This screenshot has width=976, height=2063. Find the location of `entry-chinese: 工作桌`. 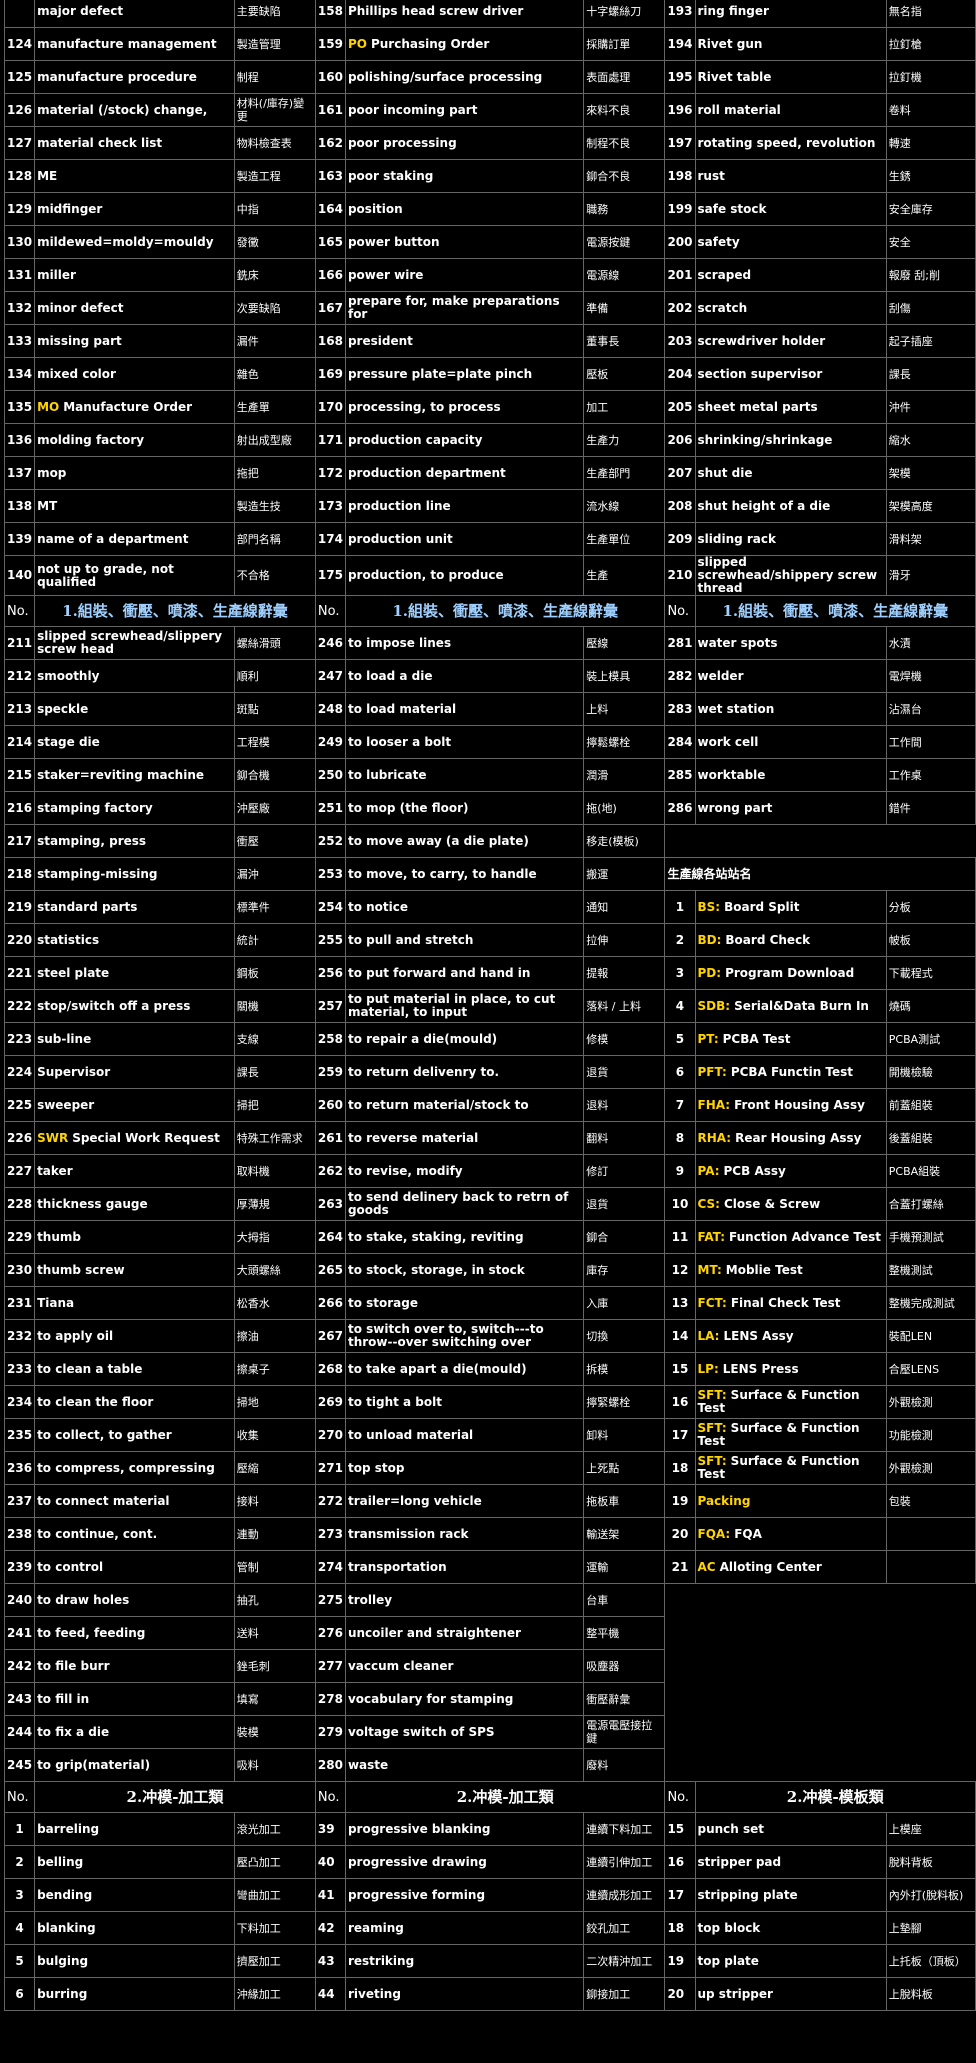

entry-chinese: 工作桌 is located at coordinates (930, 775).